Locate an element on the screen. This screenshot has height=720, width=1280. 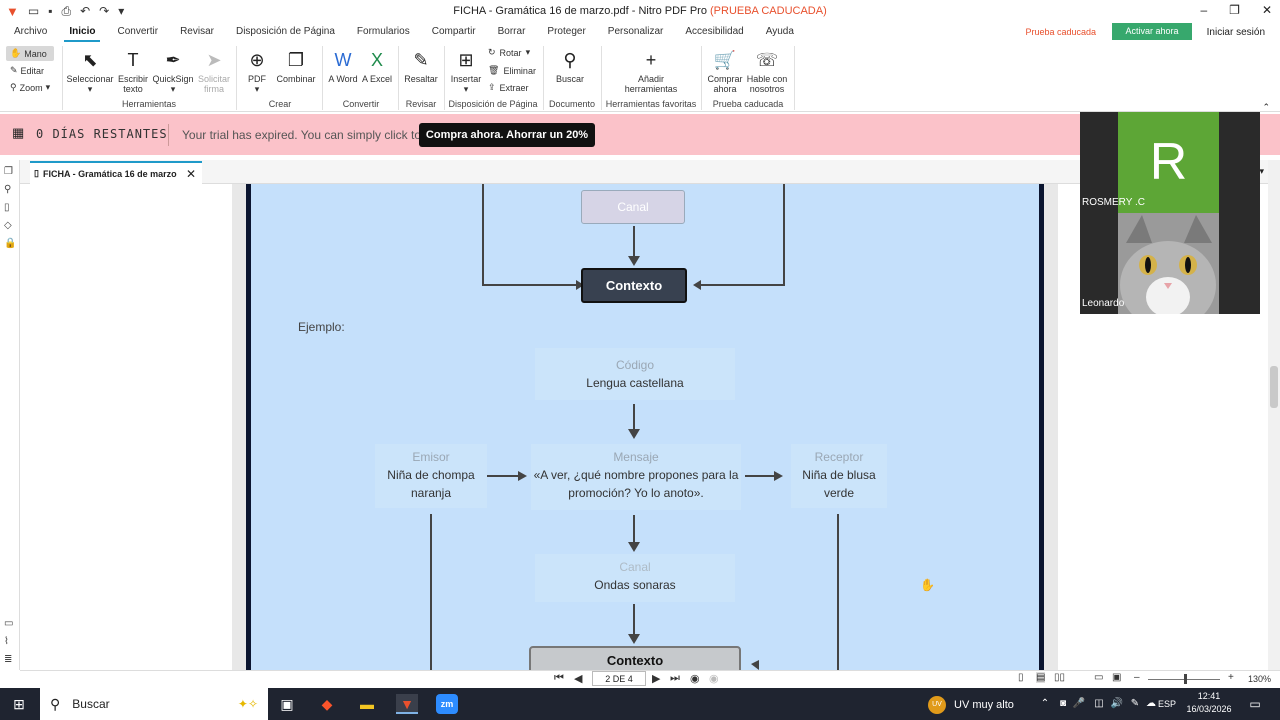
back-view-icon: ◉ is located at coordinates (695, 678).